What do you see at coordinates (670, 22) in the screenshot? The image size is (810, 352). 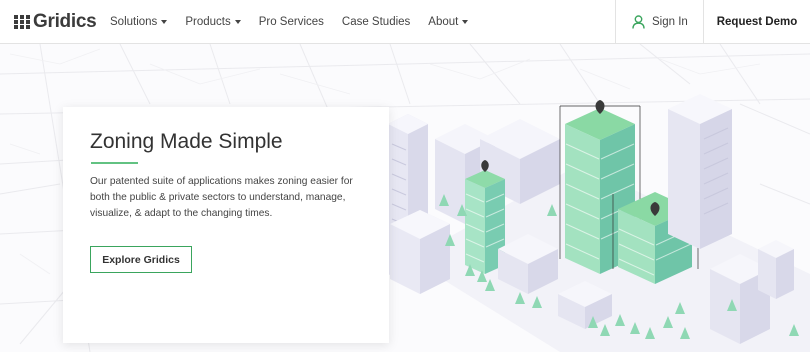 I see `sign-in-label: Sign In` at bounding box center [670, 22].